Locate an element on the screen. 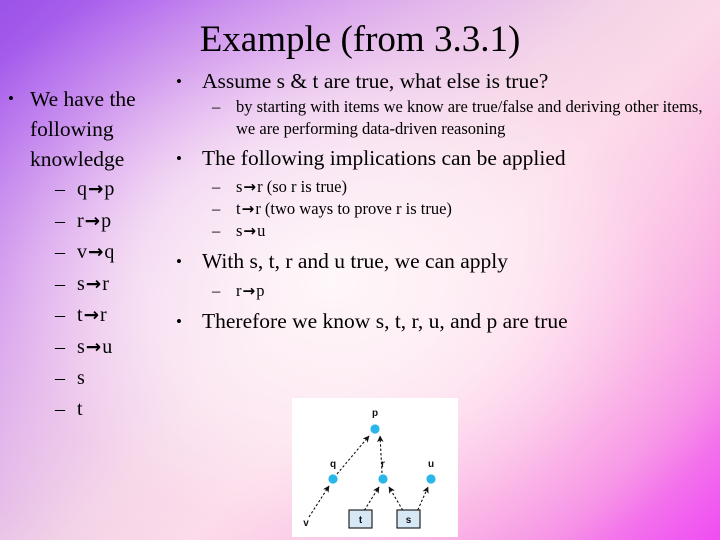  right-bullet-with-true-label: With s, t, r and u true, we can apply is located at coordinates (355, 261).